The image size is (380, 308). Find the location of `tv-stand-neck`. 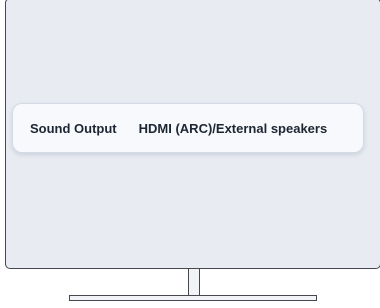

tv-stand-neck is located at coordinates (194, 282).